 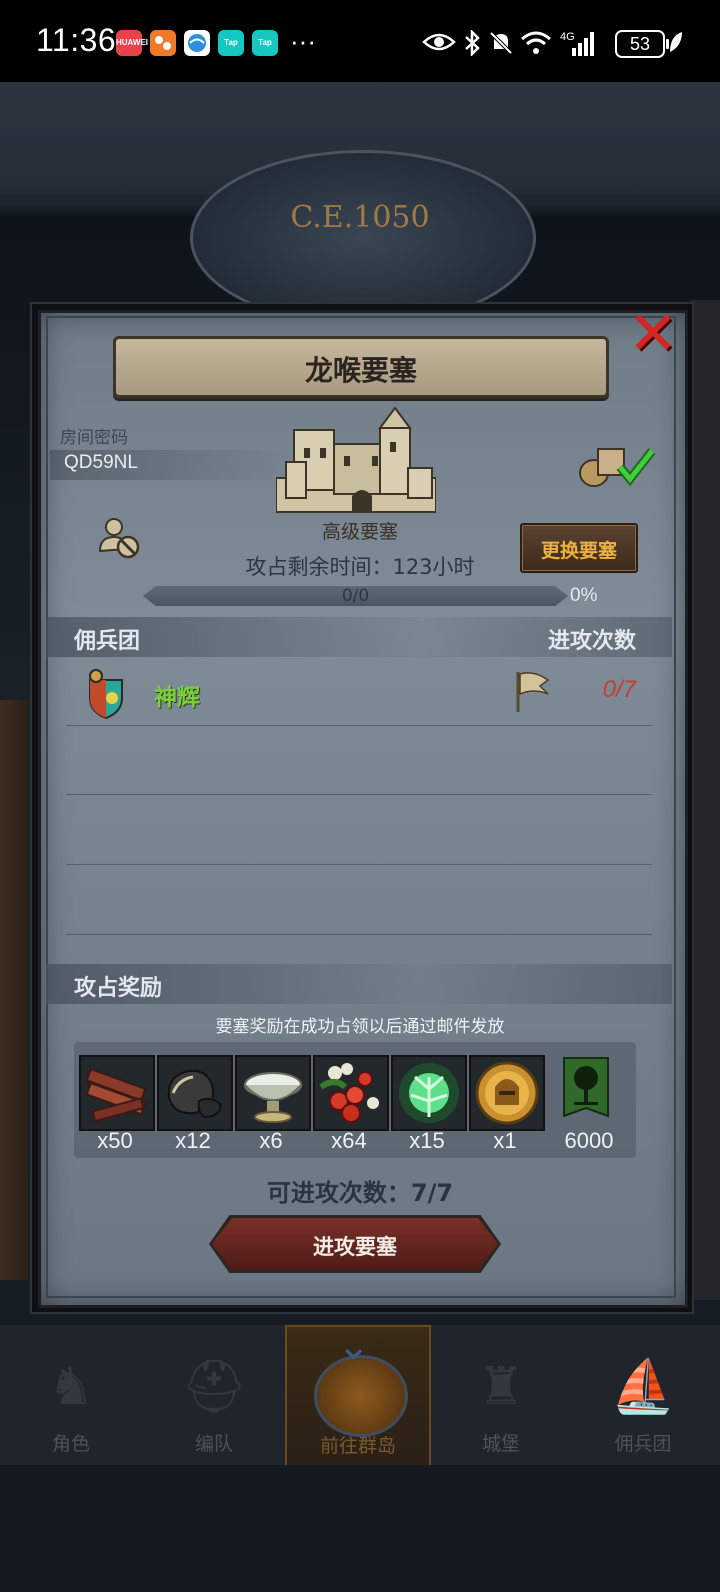 I want to click on room-code-value: QD59NL, so click(x=101, y=462).